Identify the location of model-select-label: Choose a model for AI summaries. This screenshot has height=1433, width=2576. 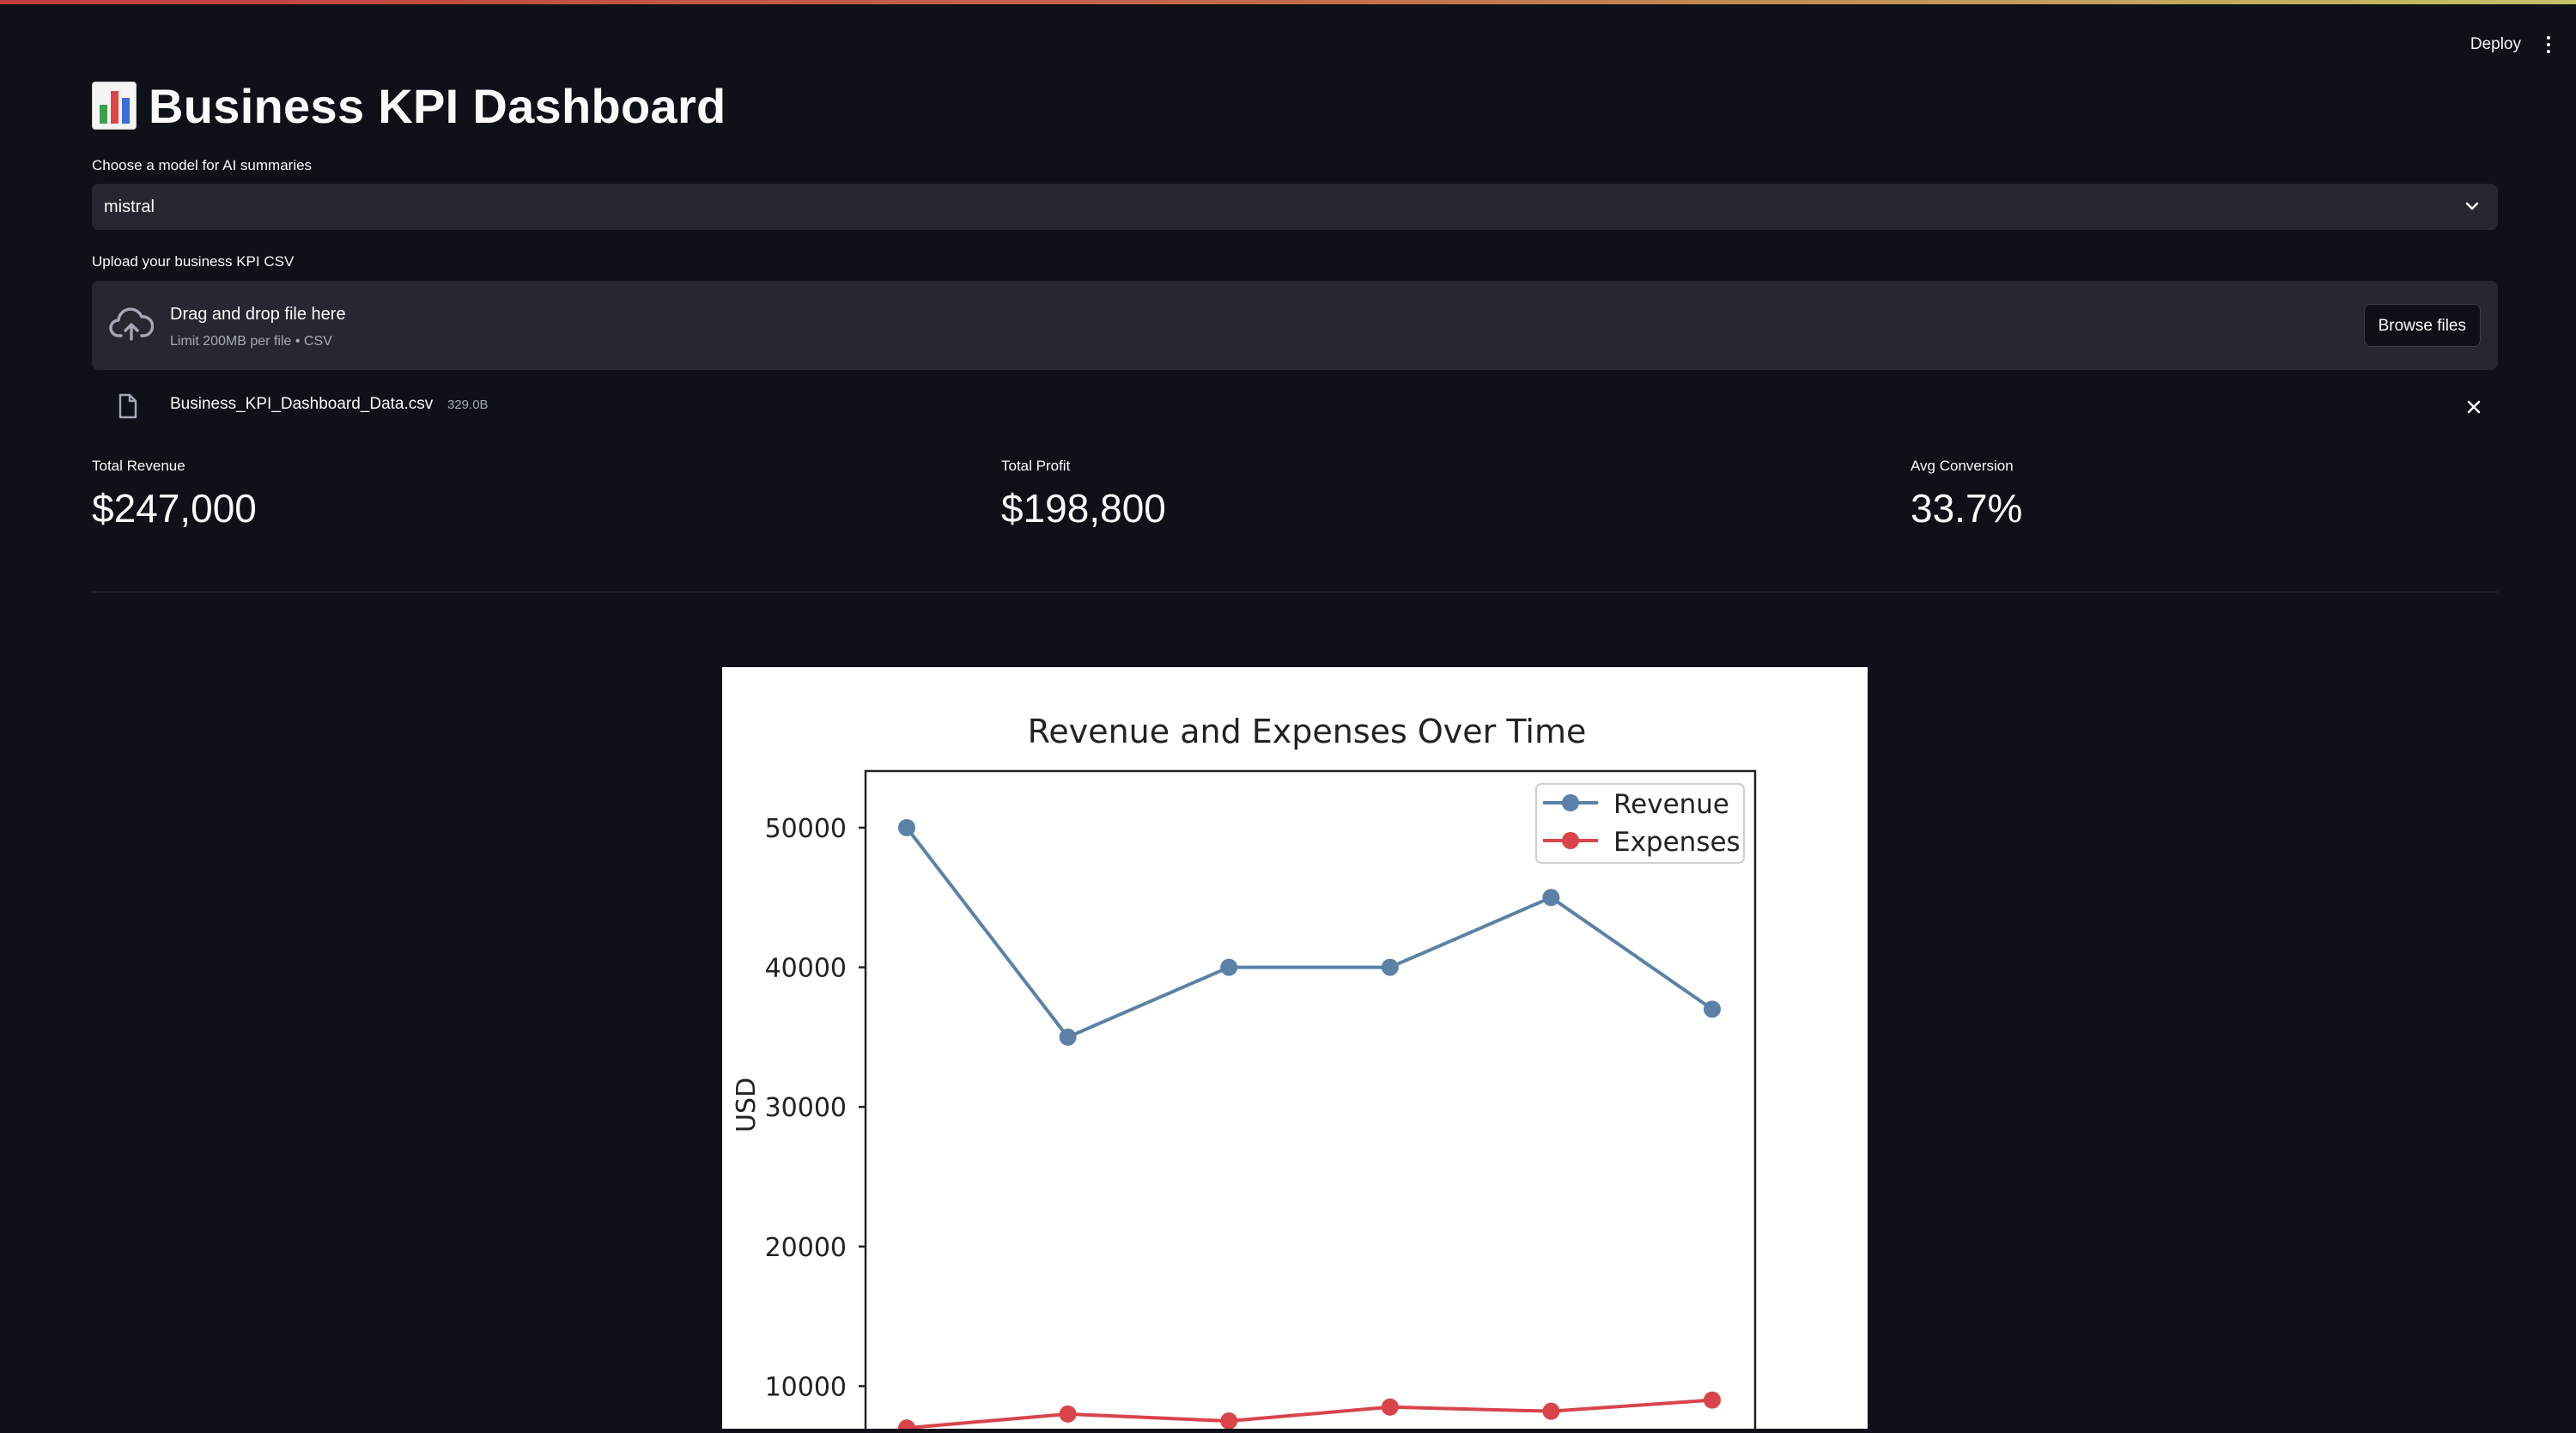
(202, 165).